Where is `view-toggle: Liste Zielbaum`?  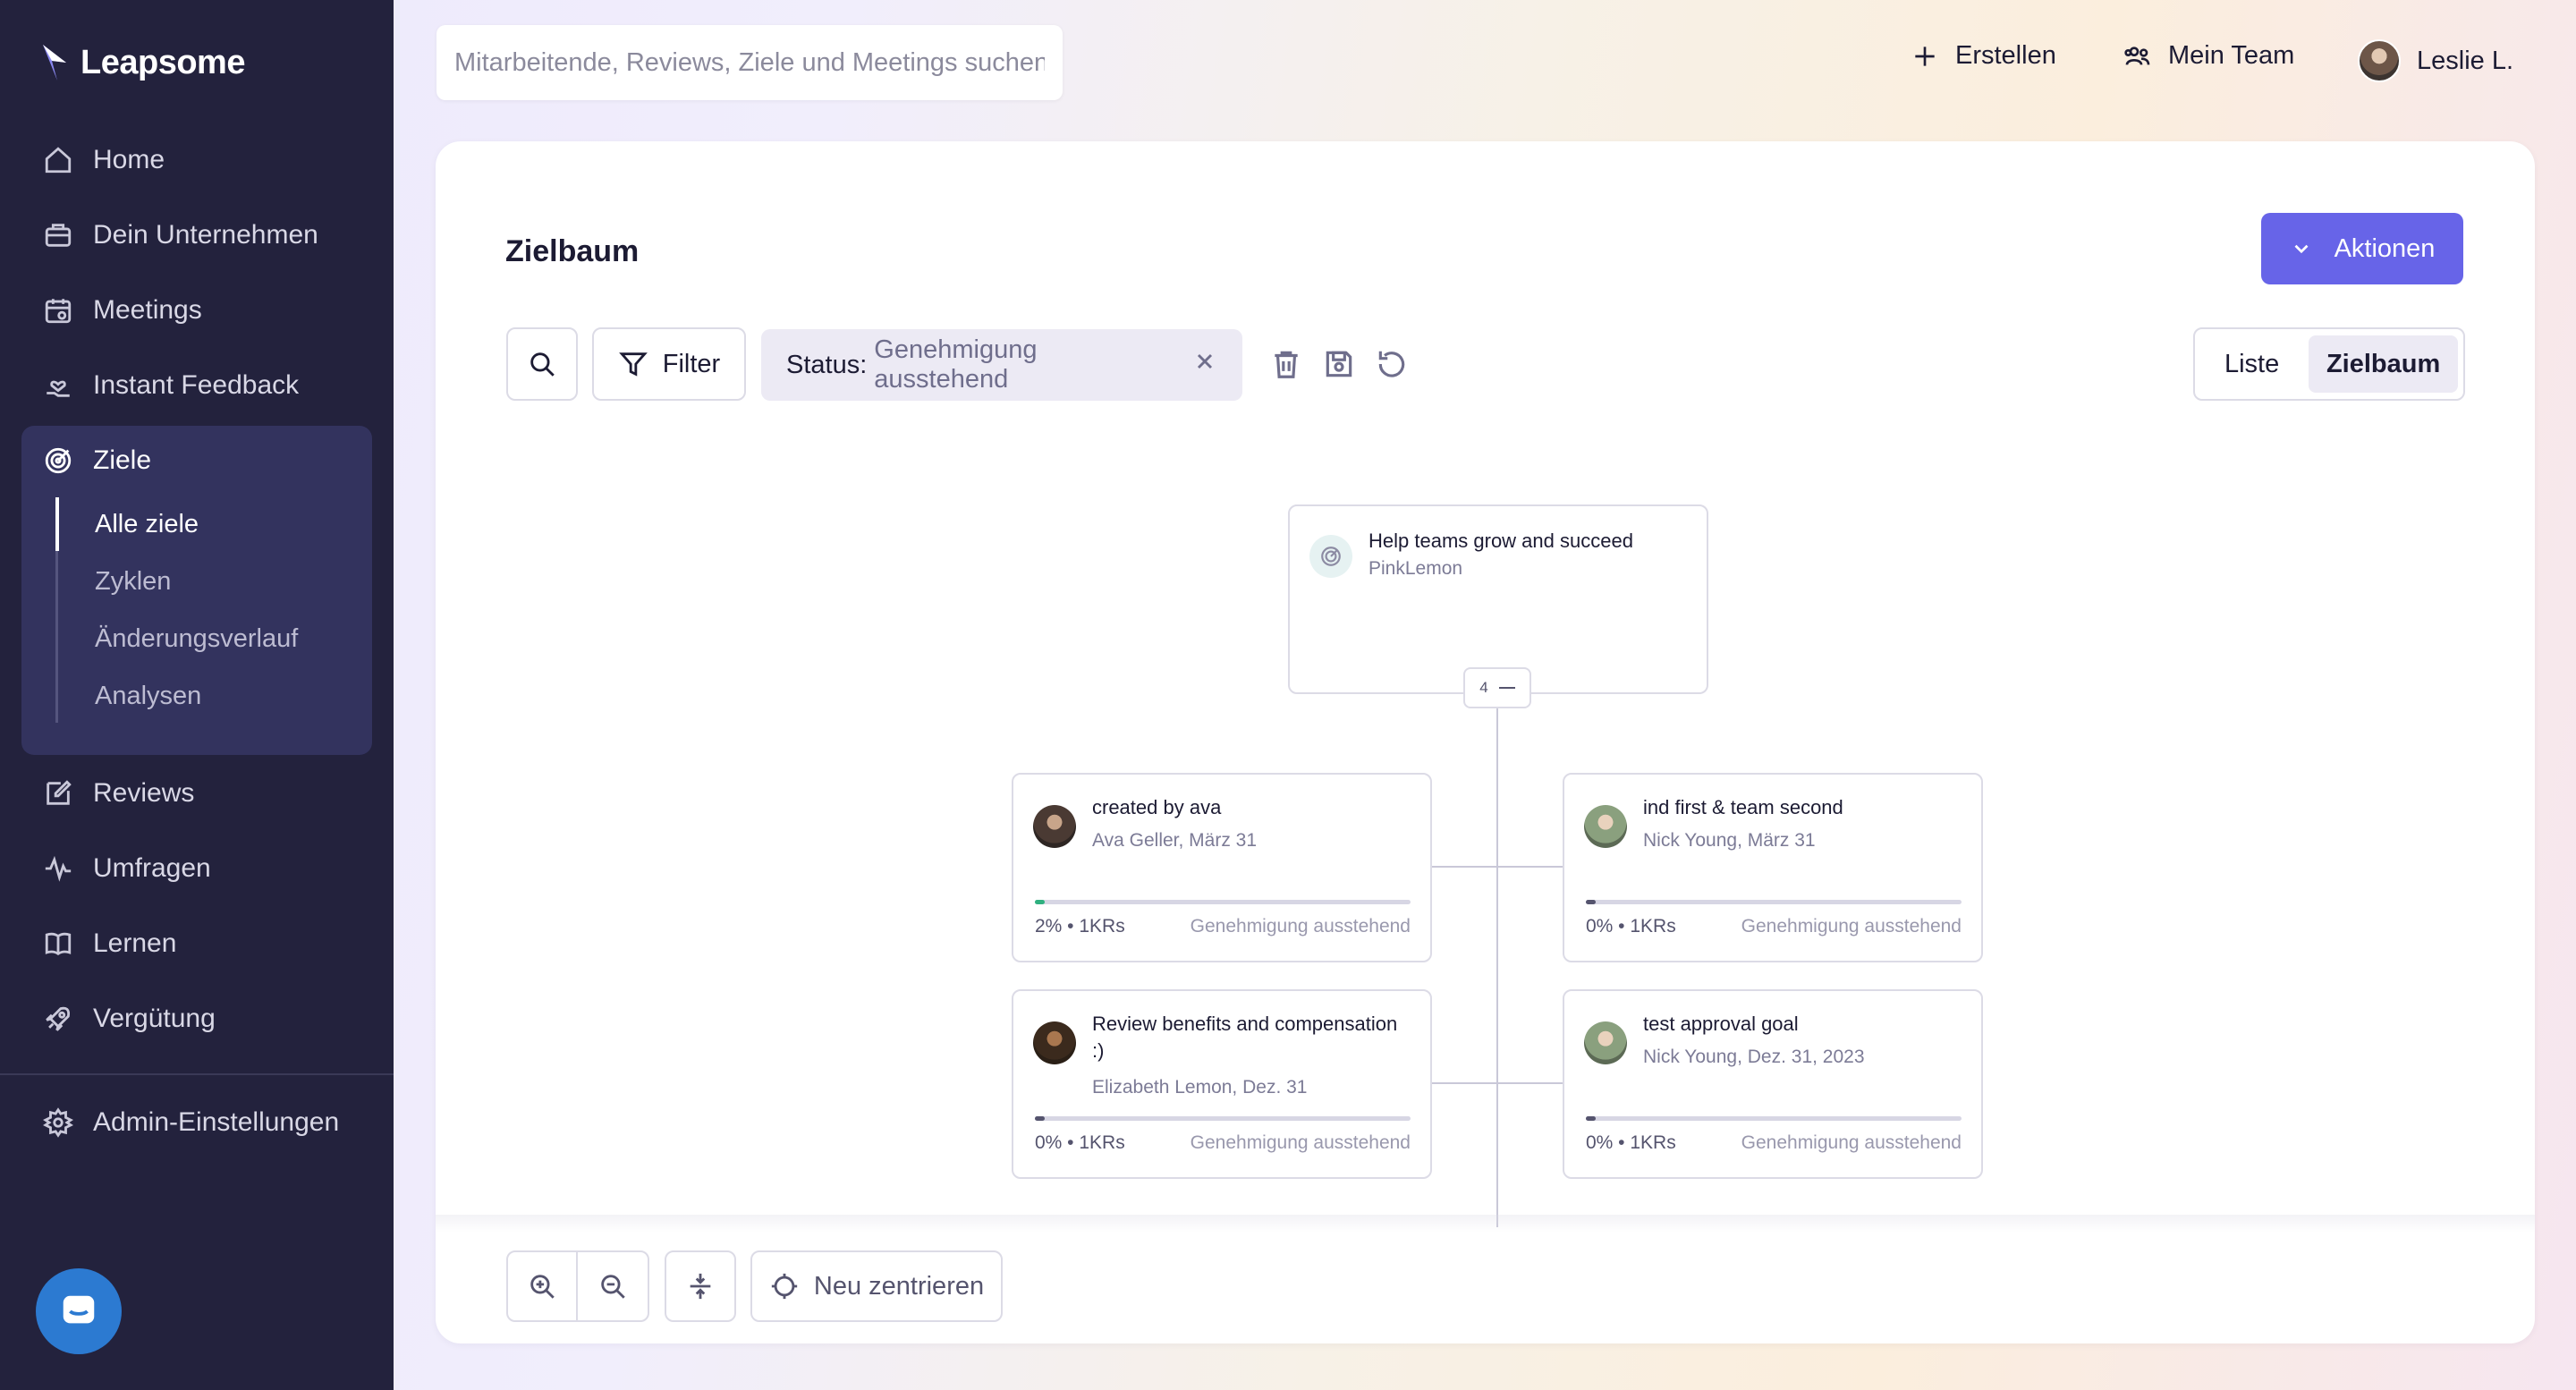
view-toggle: Liste Zielbaum is located at coordinates (2329, 364).